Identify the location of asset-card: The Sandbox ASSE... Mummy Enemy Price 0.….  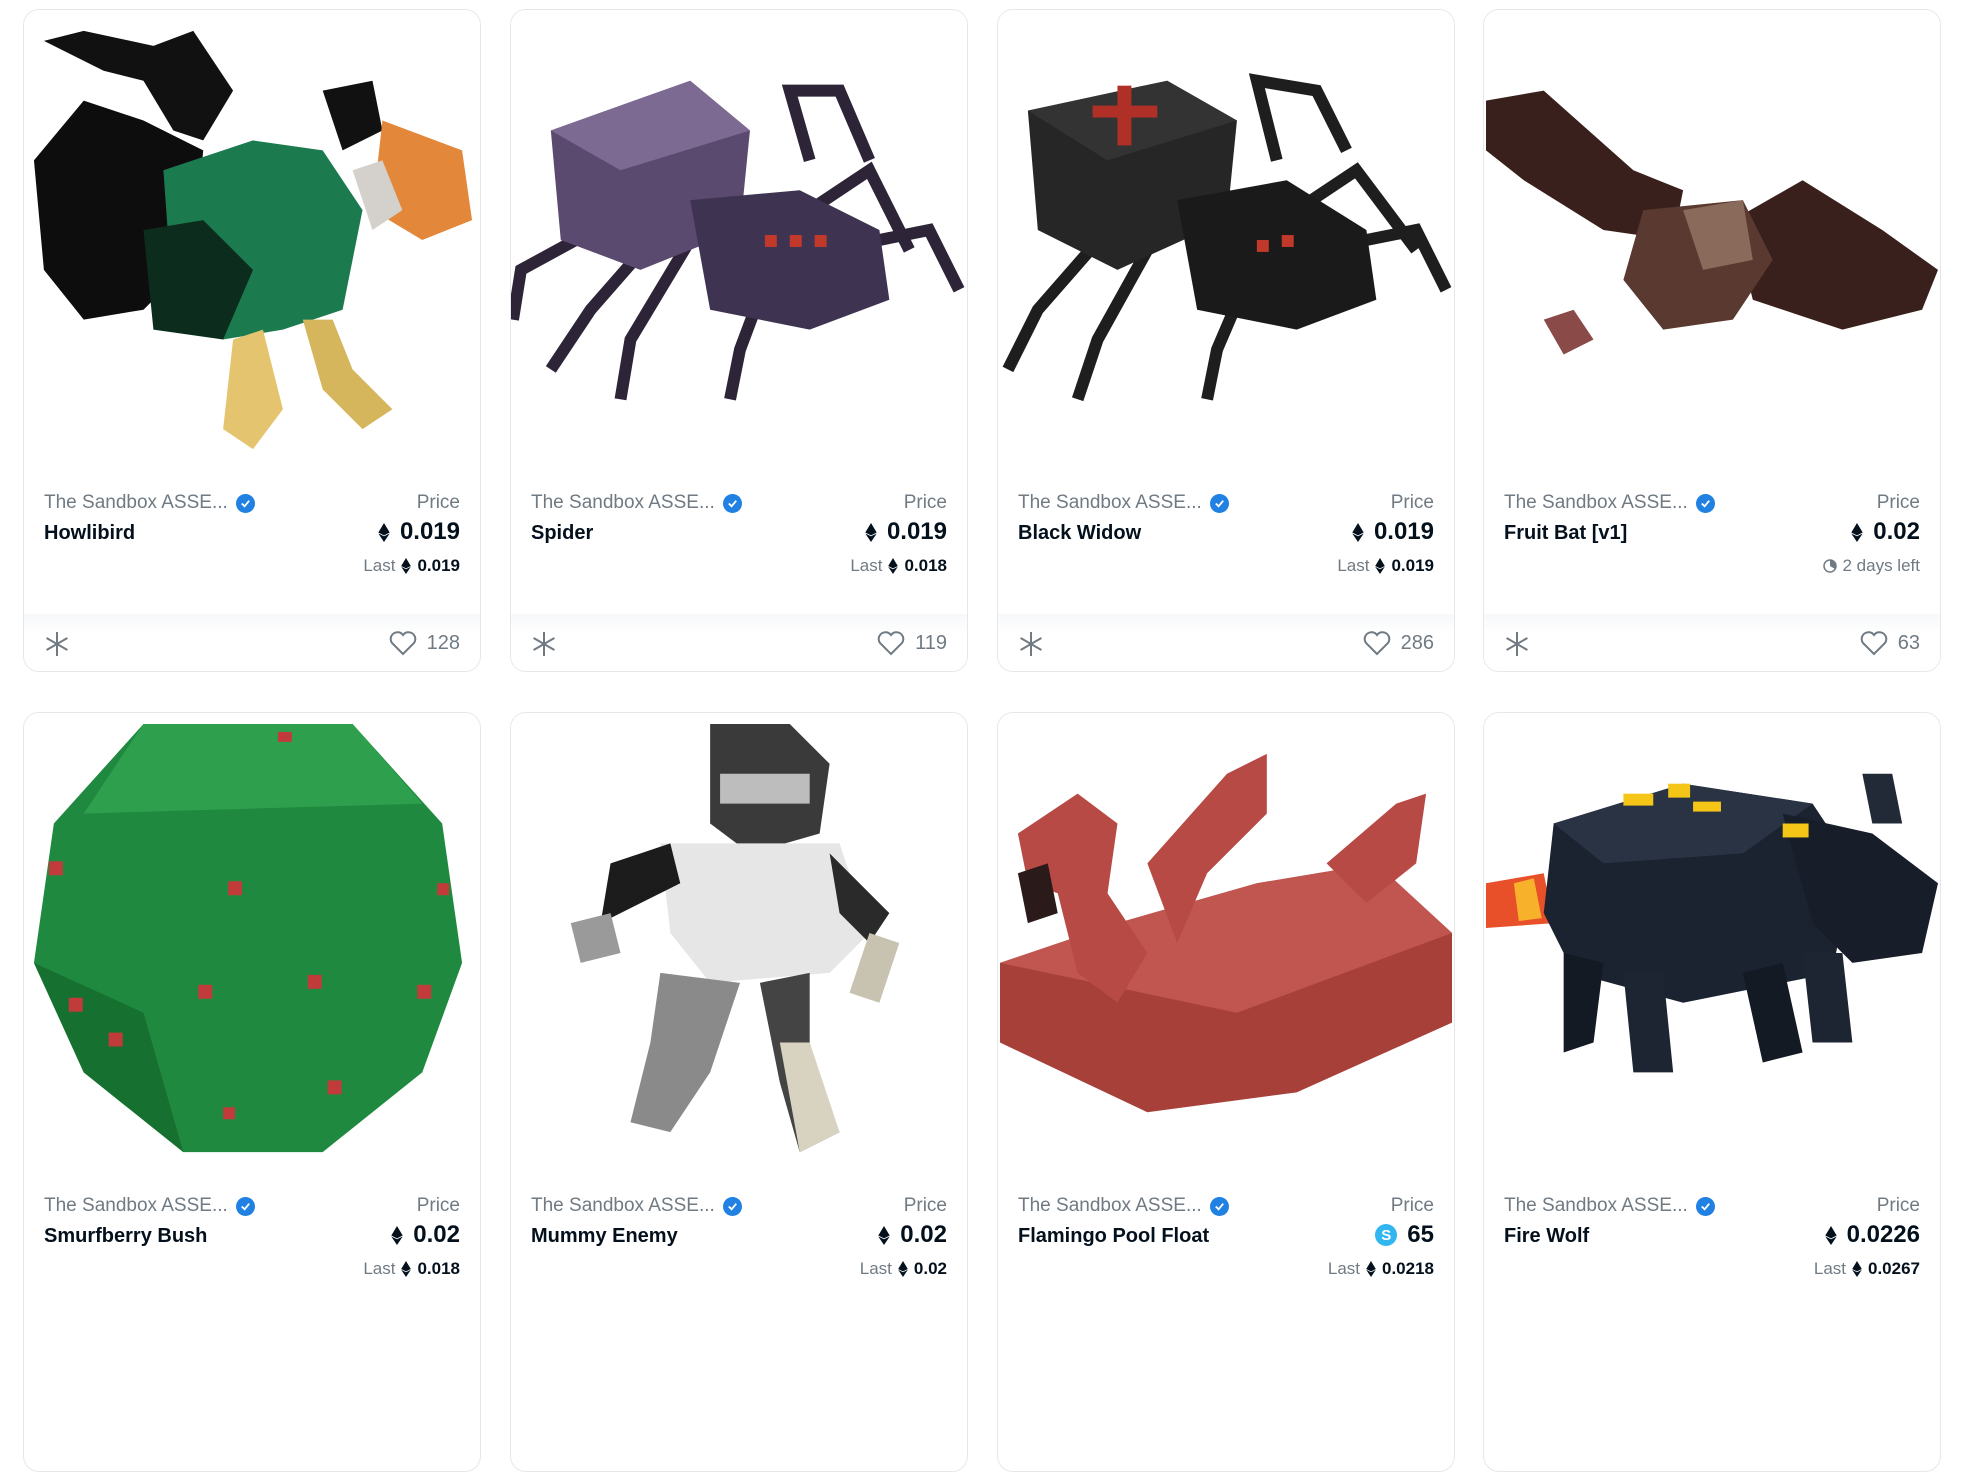
(739, 1092).